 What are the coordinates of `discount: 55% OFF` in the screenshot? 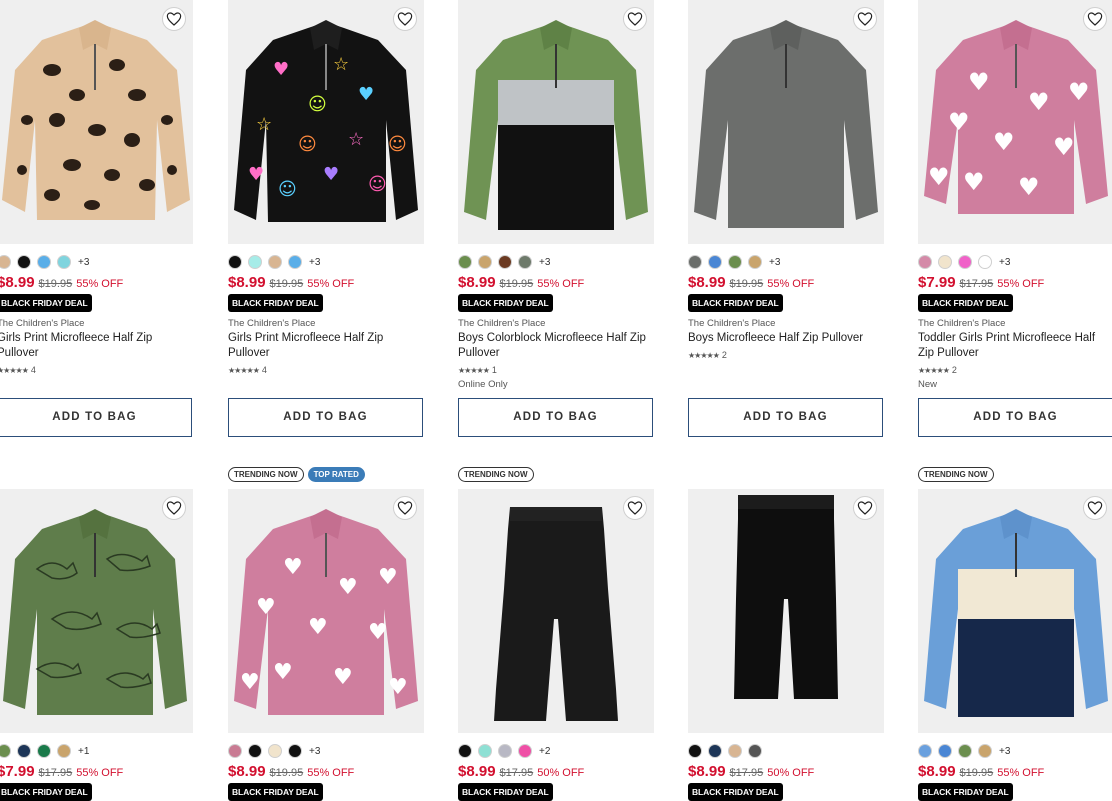 It's located at (791, 284).